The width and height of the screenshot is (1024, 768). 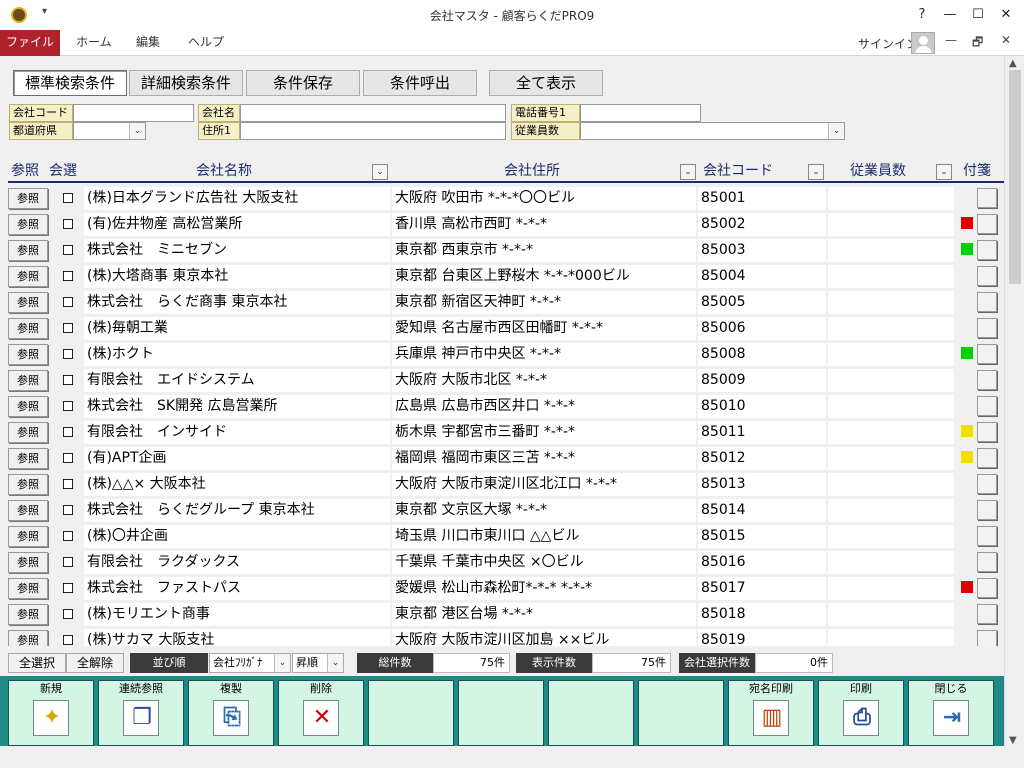 What do you see at coordinates (951, 40) in the screenshot?
I see `doc-minimize-button: —` at bounding box center [951, 40].